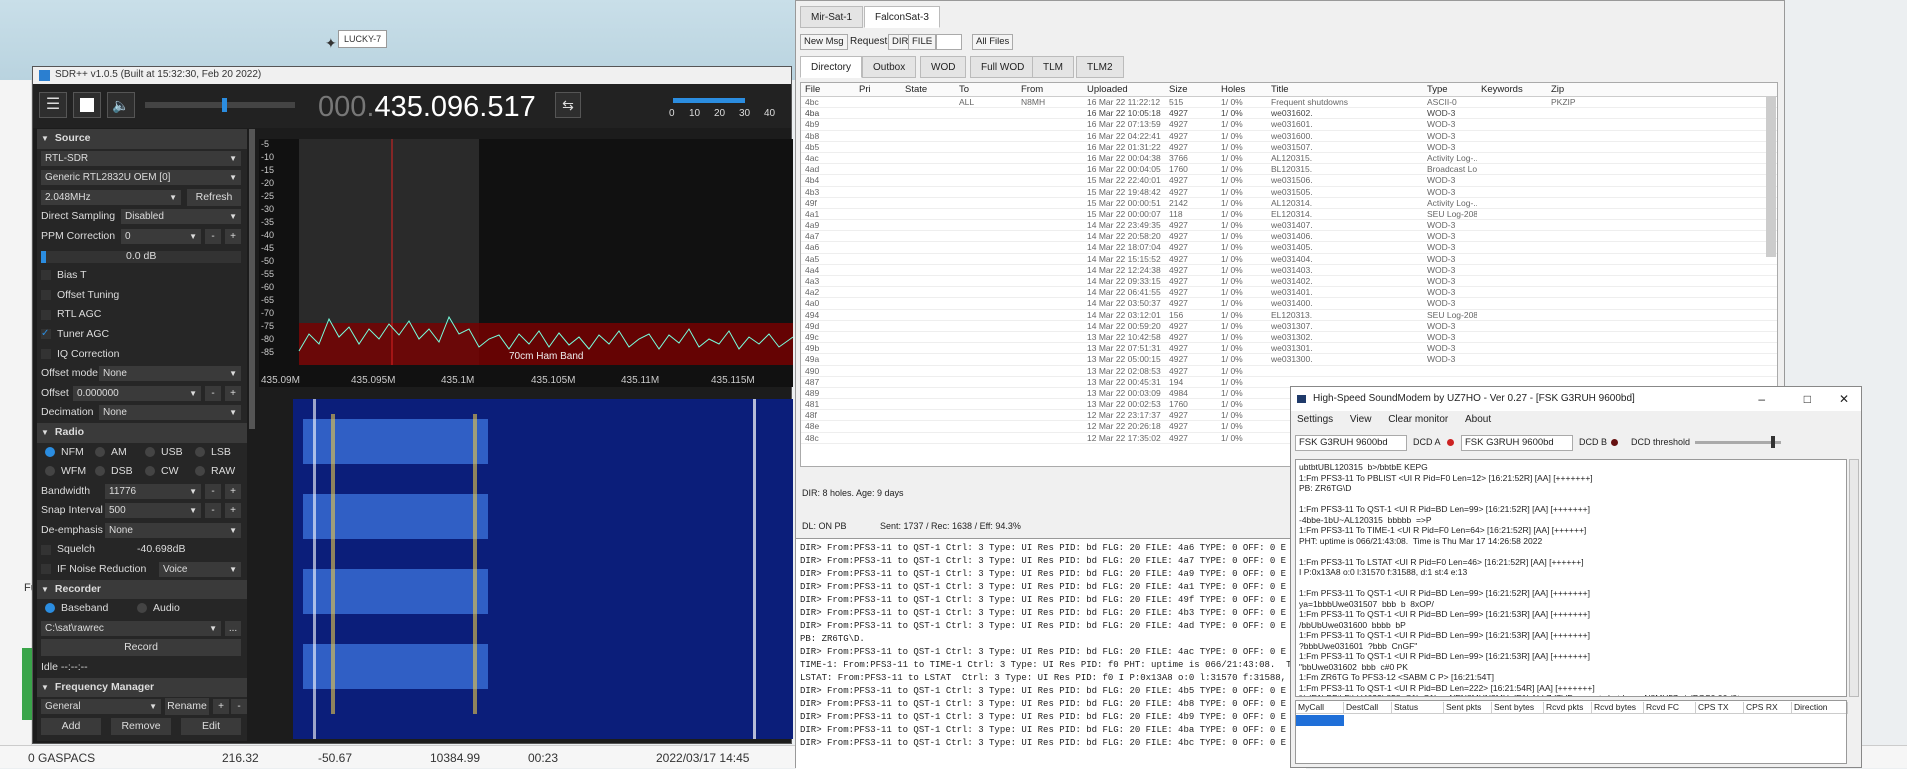 The image size is (1907, 769). I want to click on close-icon: ✕, so click(1844, 399).